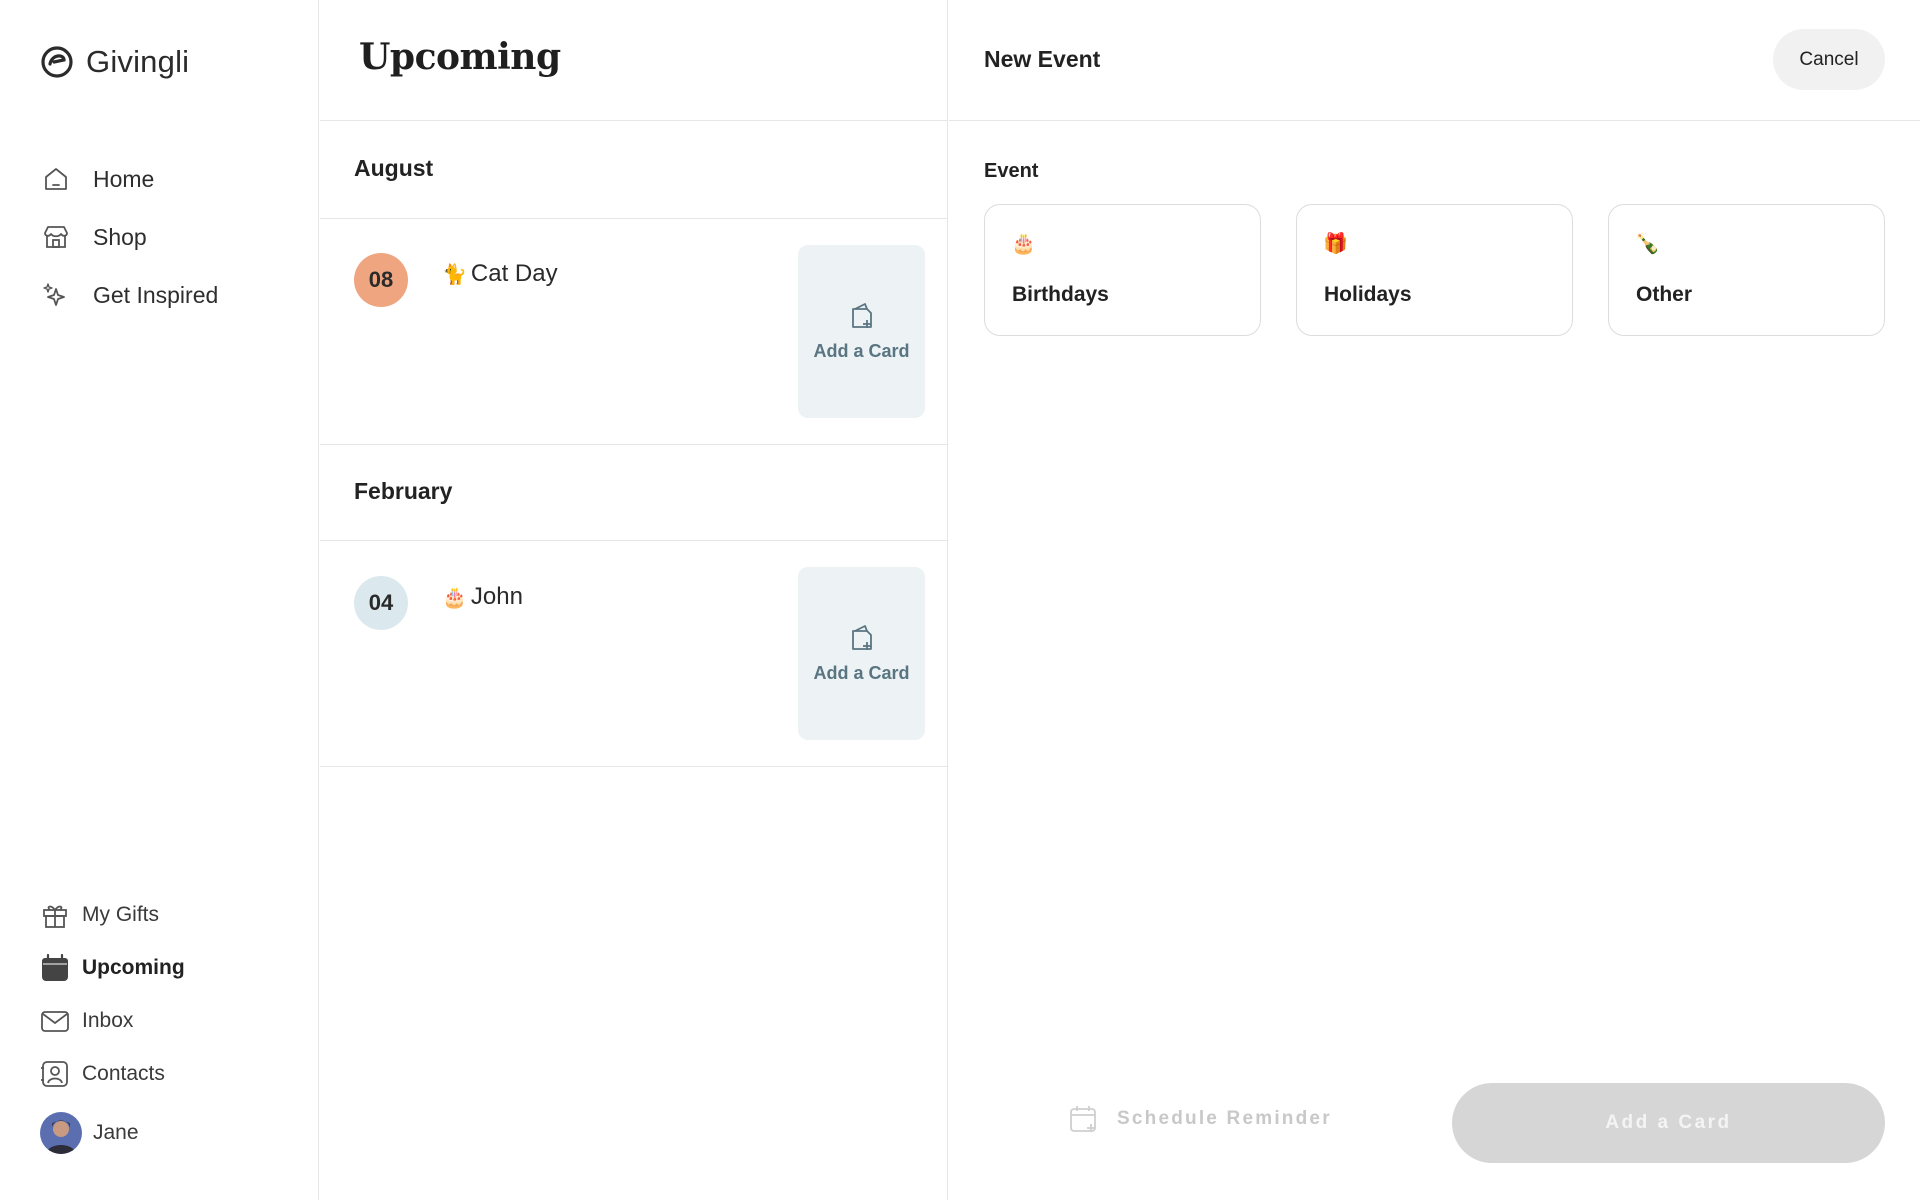 This screenshot has height=1200, width=1920. I want to click on panel-title: New Event, so click(1042, 59).